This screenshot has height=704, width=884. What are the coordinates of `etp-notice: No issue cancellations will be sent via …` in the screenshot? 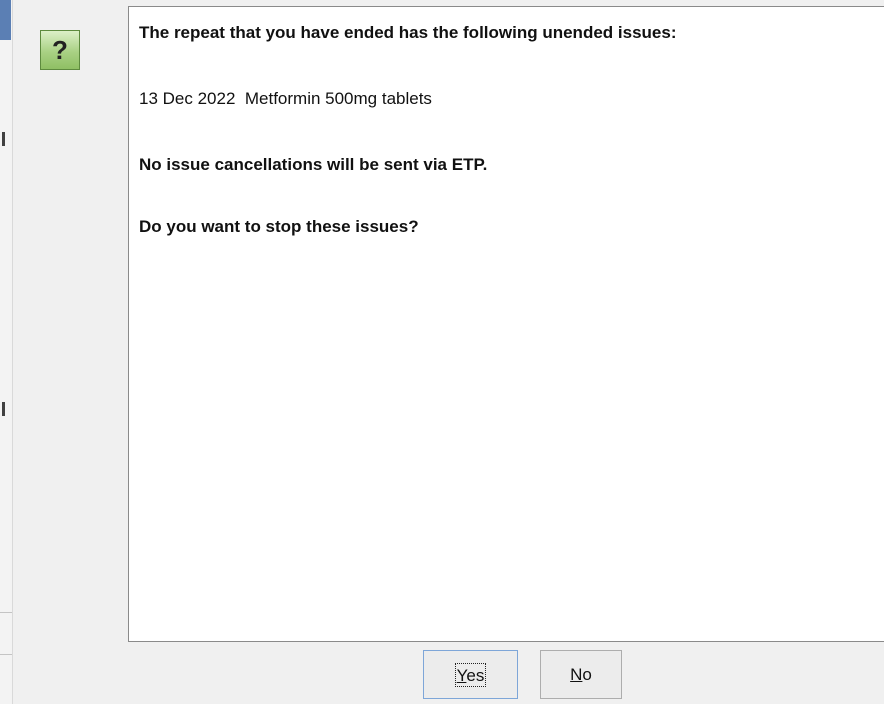 It's located at (313, 164).